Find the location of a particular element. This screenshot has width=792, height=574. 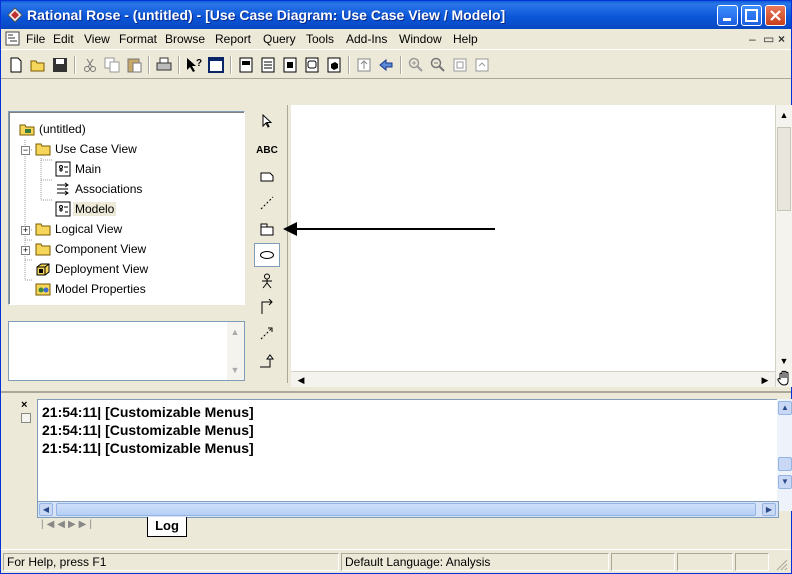

documentation-window: ▲ ▼ is located at coordinates (126, 351).